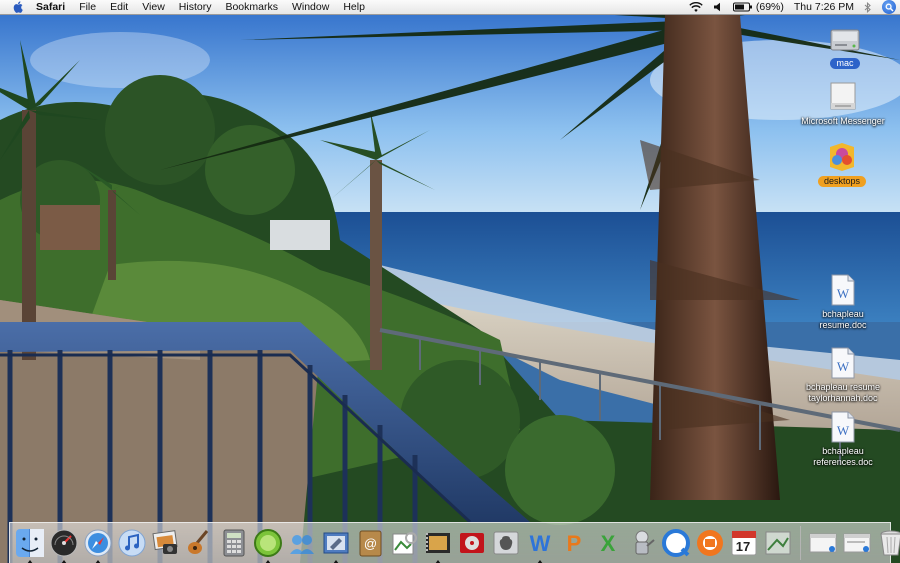  I want to click on svg-text: P, so click(574, 543).